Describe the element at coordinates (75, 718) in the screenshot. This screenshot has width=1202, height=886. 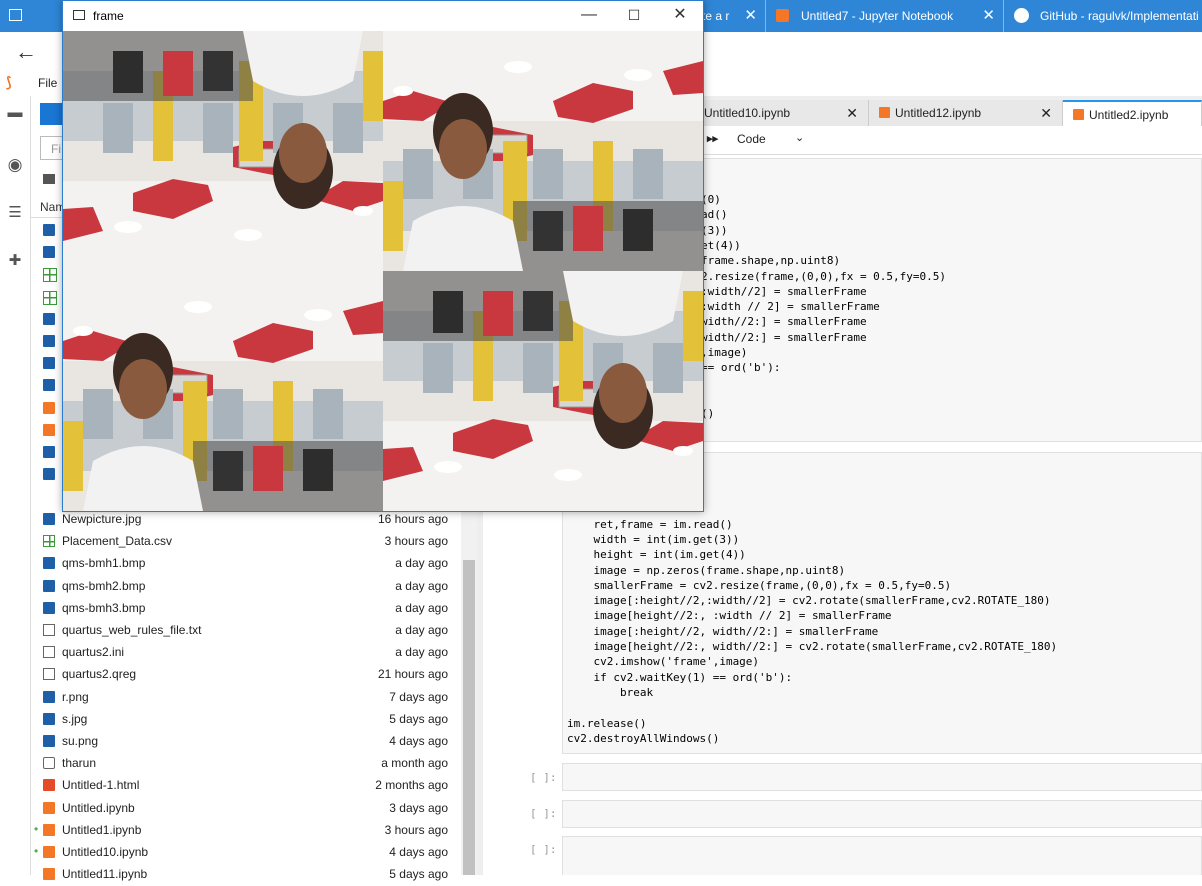
I see `file-name: s.jpg` at that location.